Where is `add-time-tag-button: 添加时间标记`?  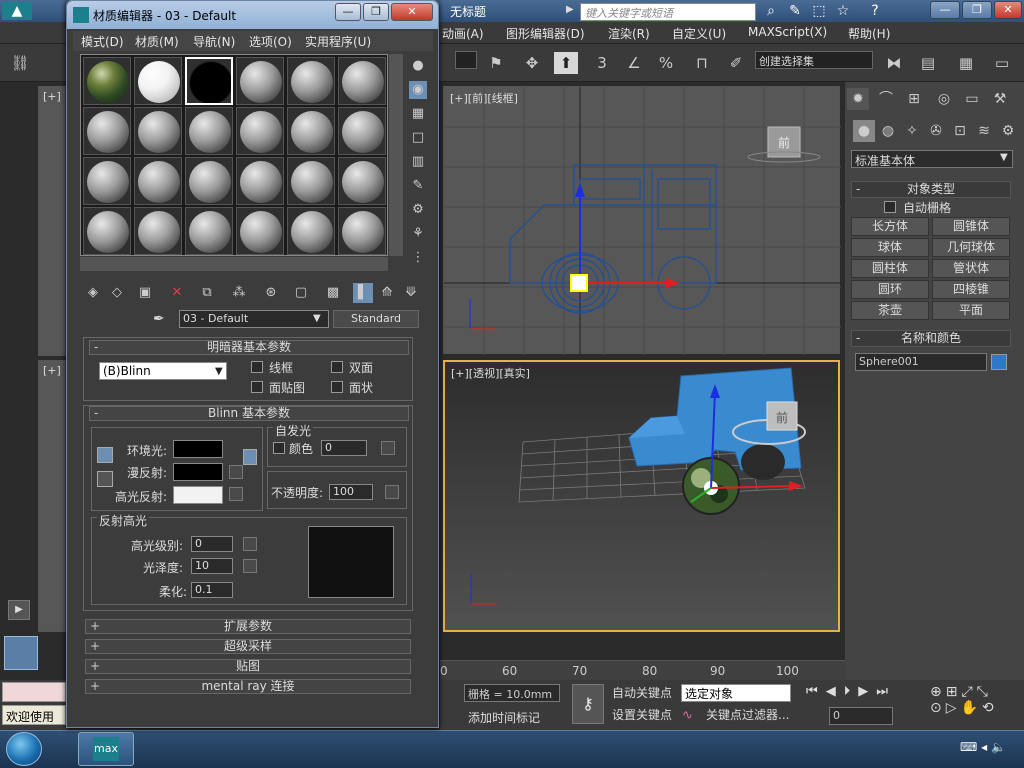 add-time-tag-button: 添加时间标记 is located at coordinates (504, 719).